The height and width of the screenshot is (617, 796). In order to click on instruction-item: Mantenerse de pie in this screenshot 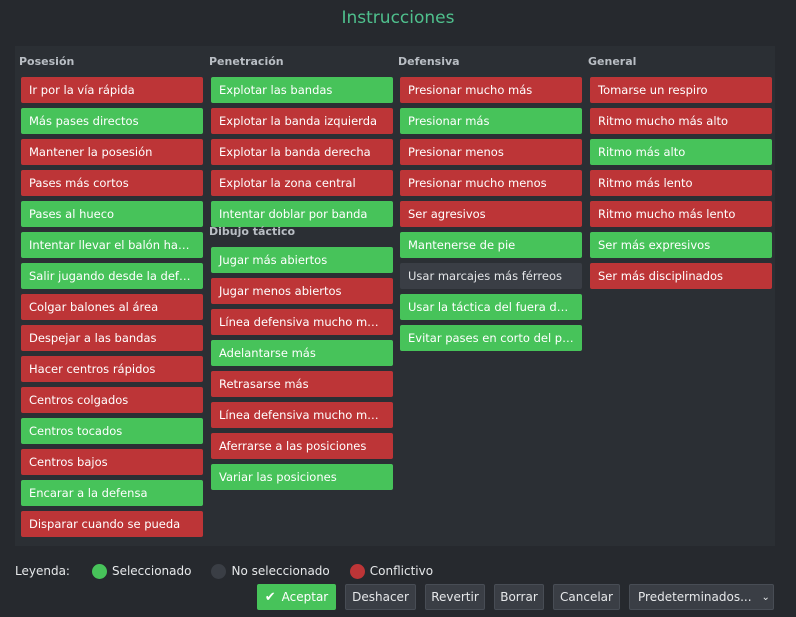, I will do `click(491, 245)`.